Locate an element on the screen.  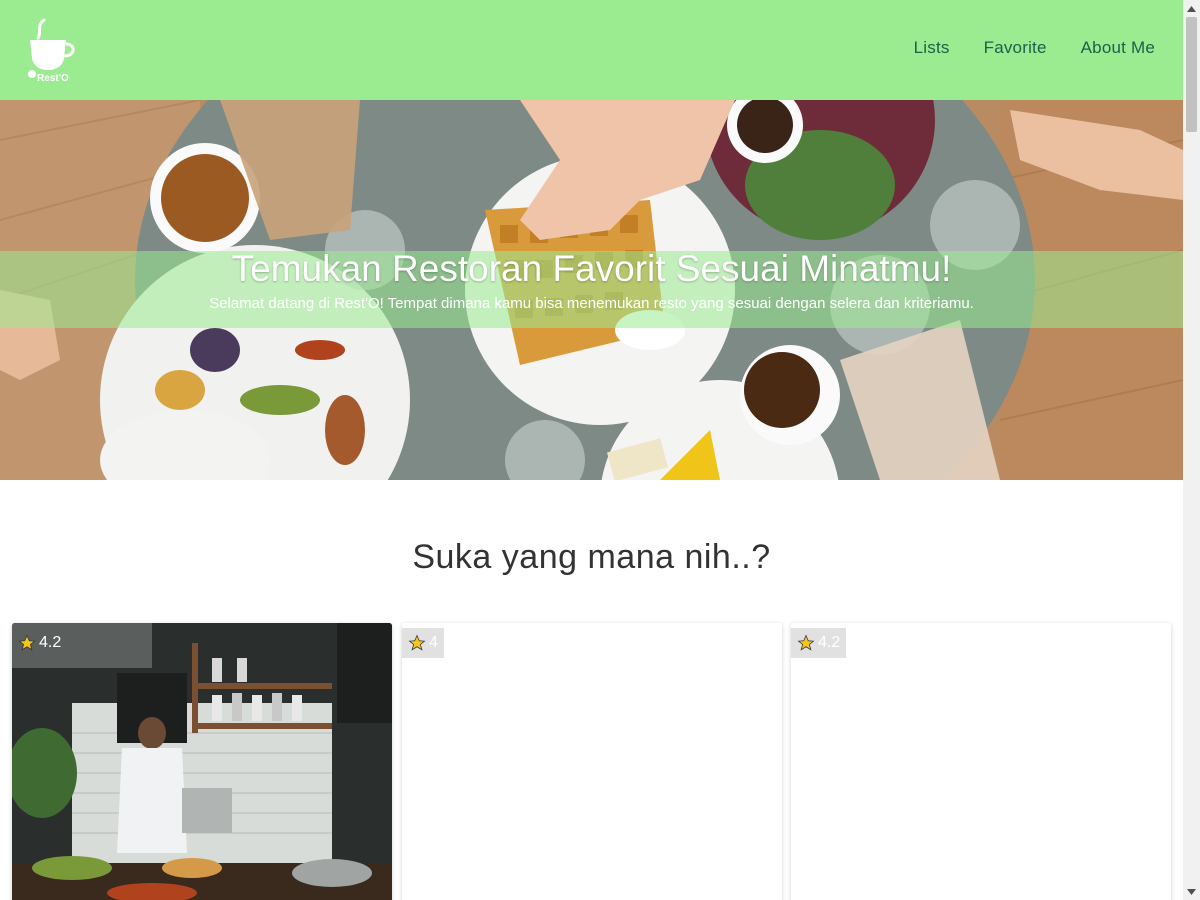
nav-lists-link: Lists is located at coordinates (932, 48).